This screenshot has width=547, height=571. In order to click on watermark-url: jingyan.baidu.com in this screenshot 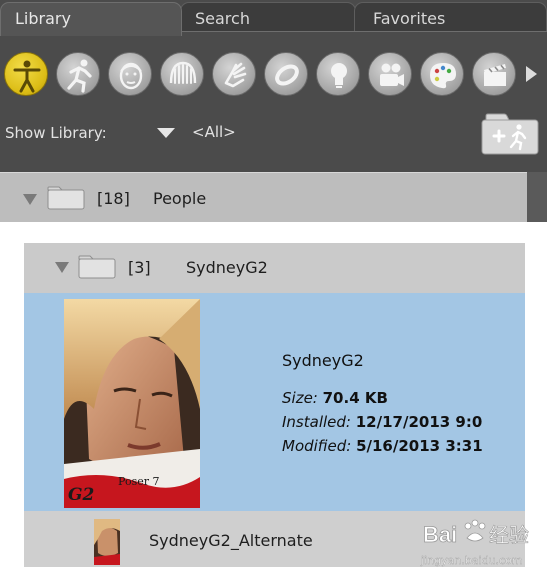, I will do `click(471, 560)`.